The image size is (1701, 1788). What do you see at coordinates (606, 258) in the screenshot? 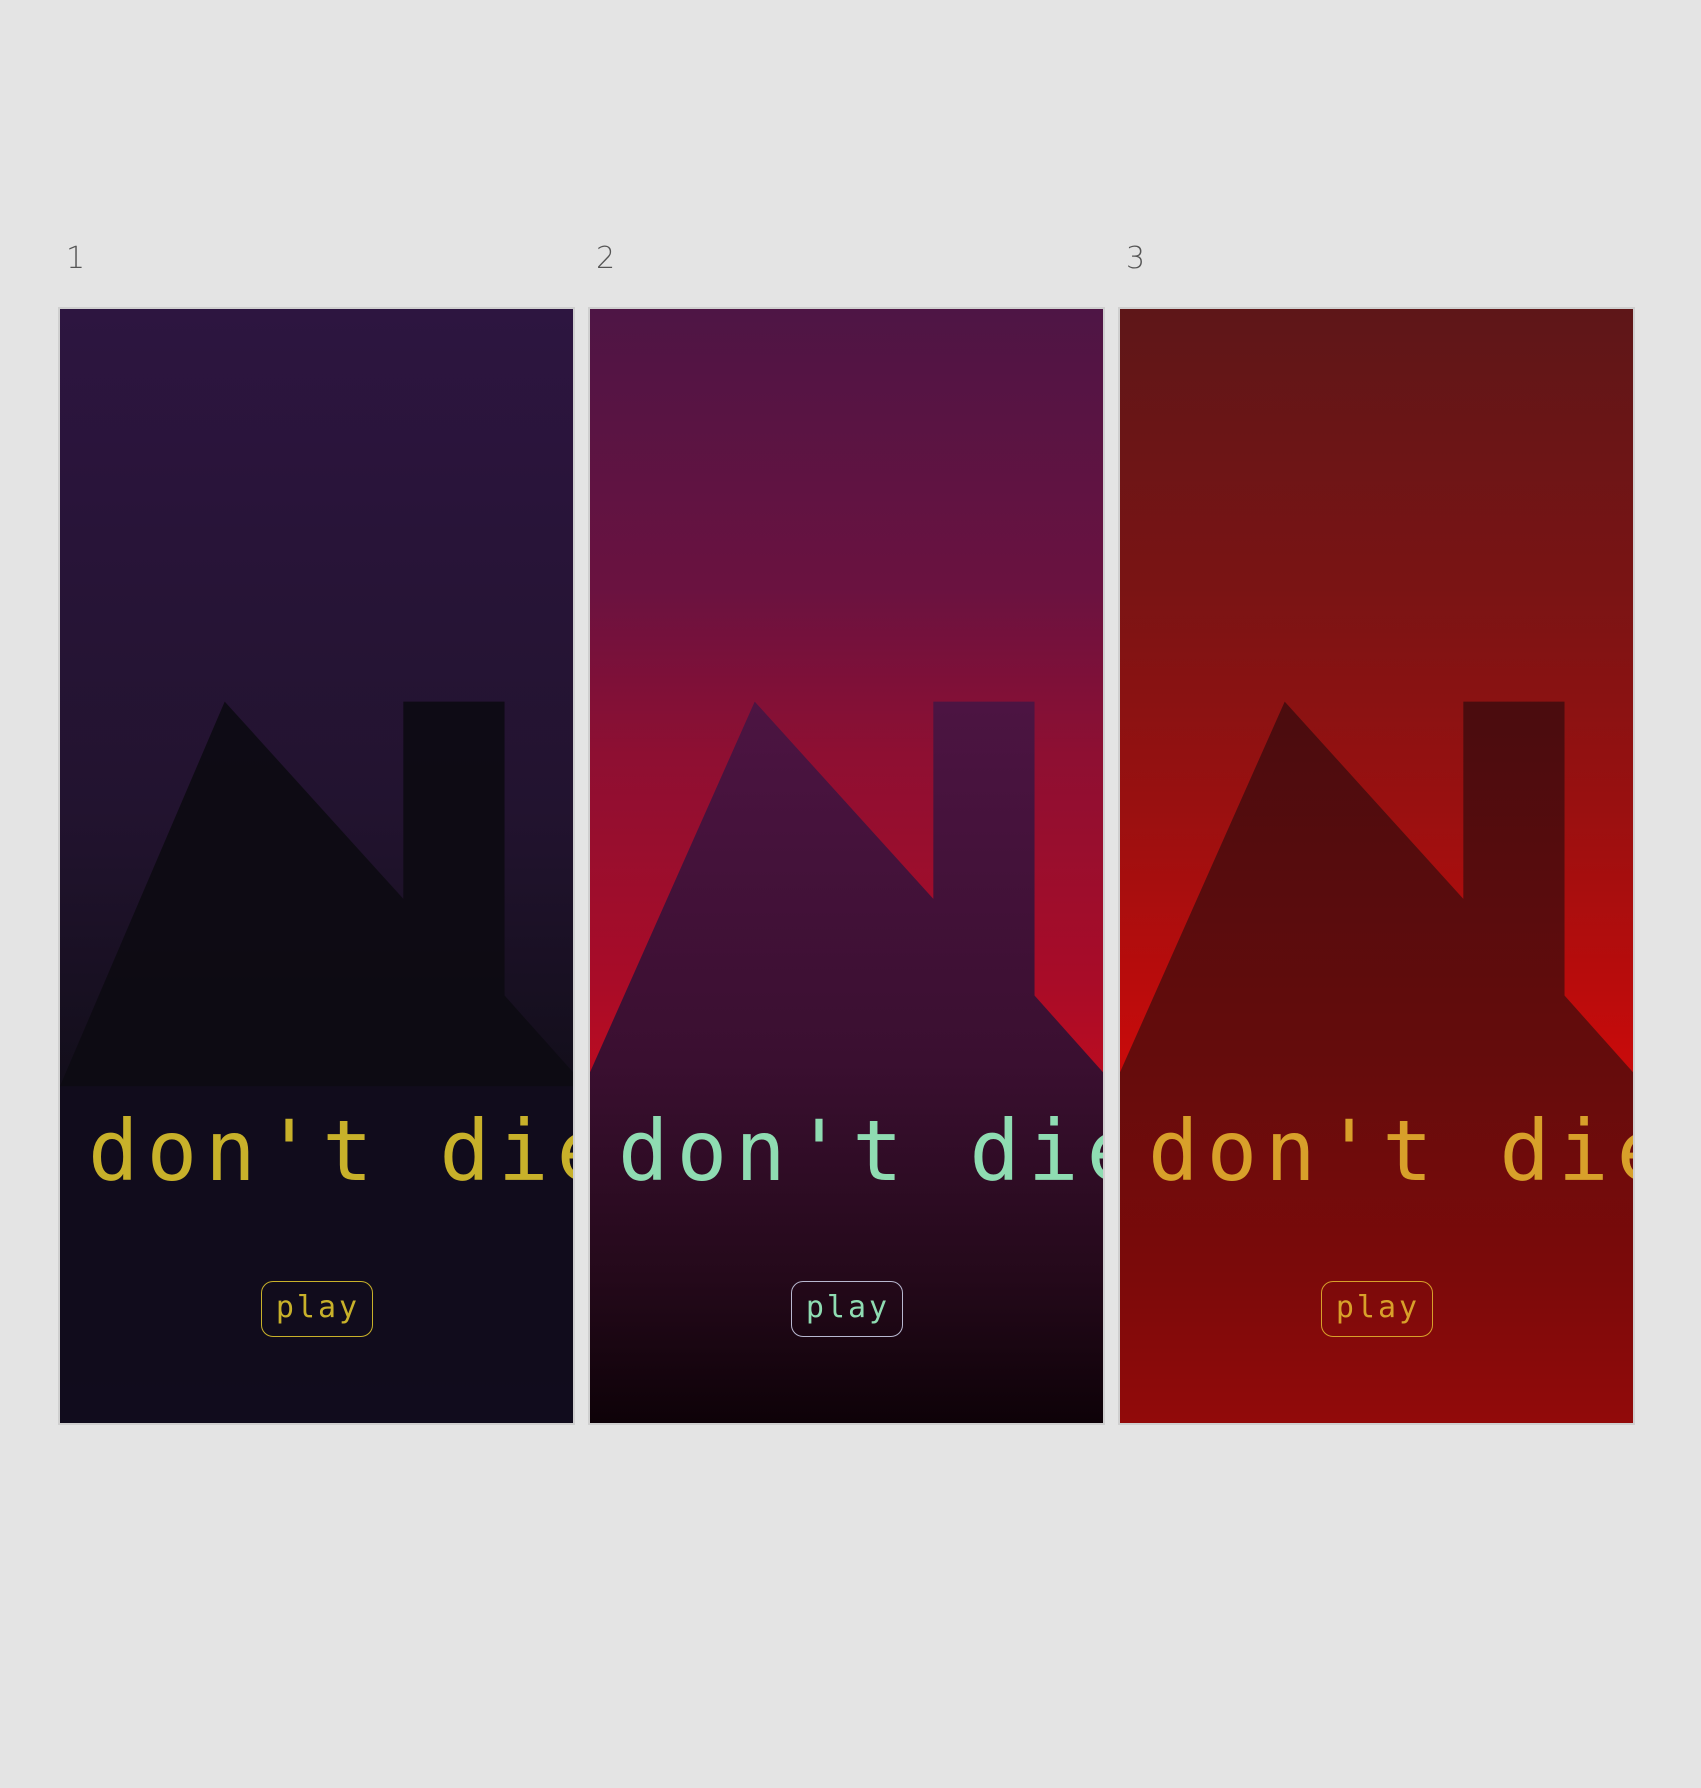
I see `artboard-number-2: 2` at bounding box center [606, 258].